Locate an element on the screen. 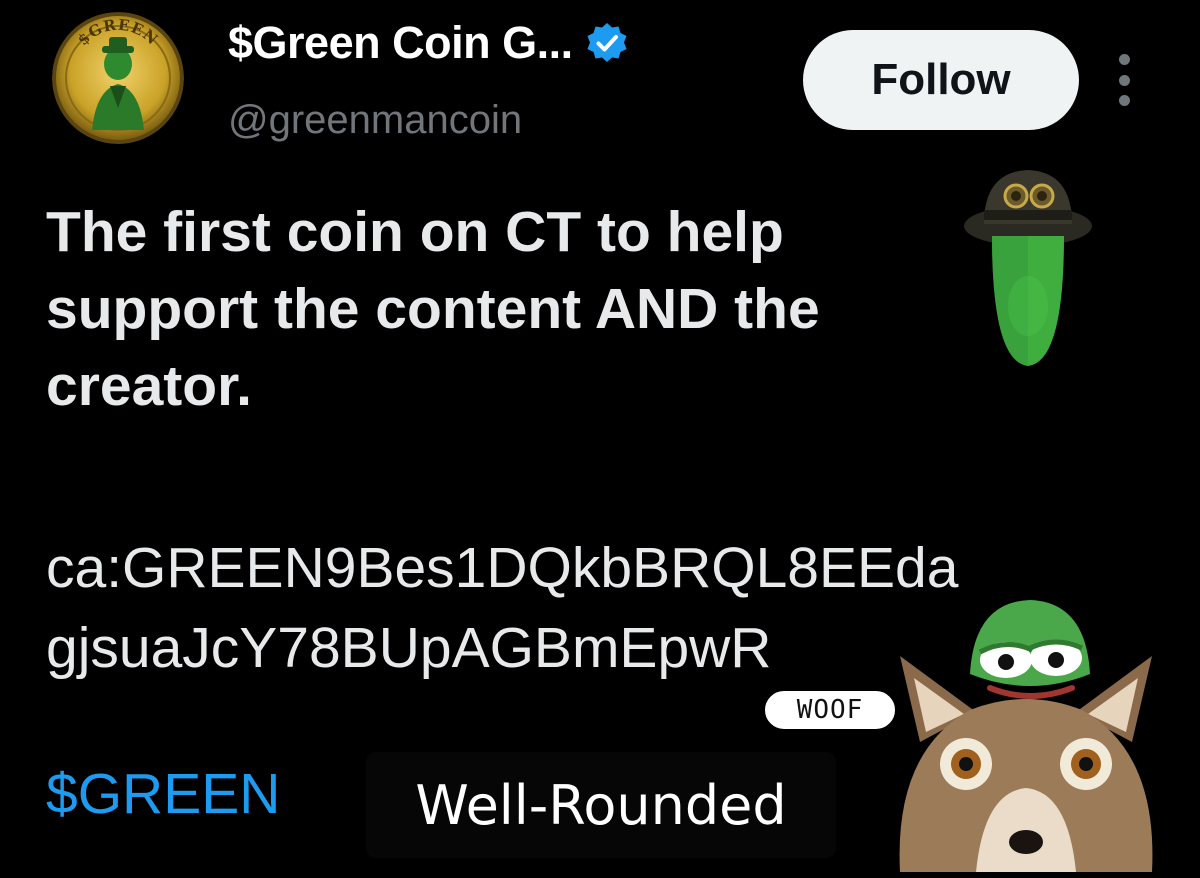  more-options-icon is located at coordinates (1124, 80).